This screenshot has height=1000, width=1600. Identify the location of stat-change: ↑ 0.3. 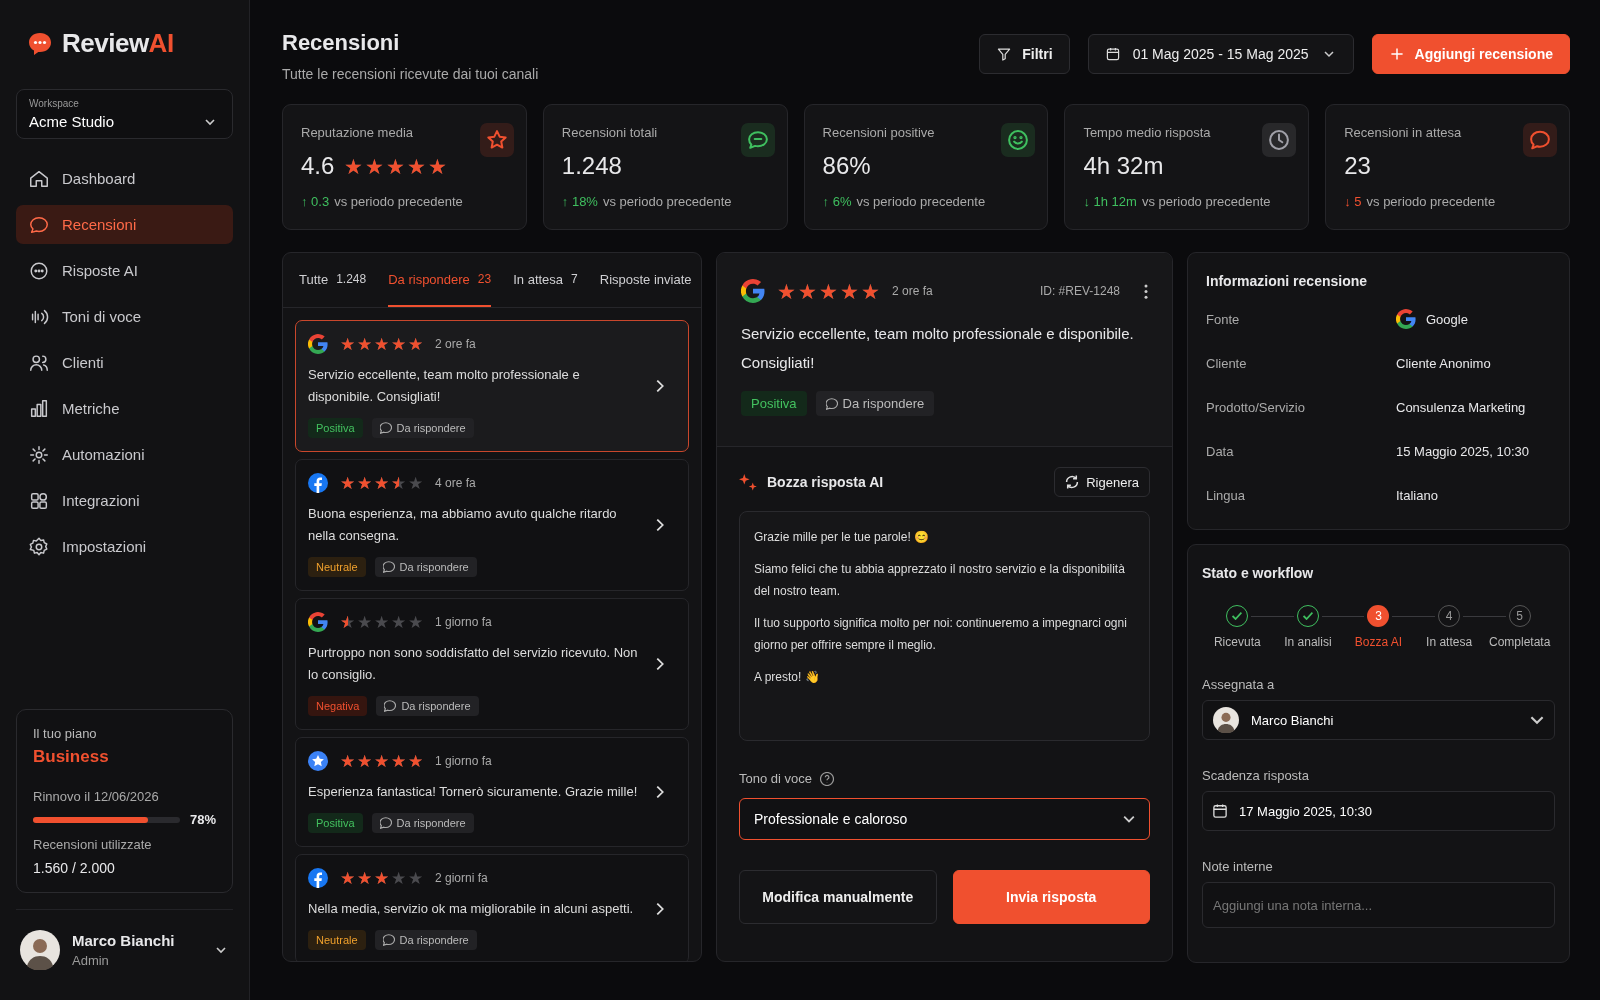
(315, 201).